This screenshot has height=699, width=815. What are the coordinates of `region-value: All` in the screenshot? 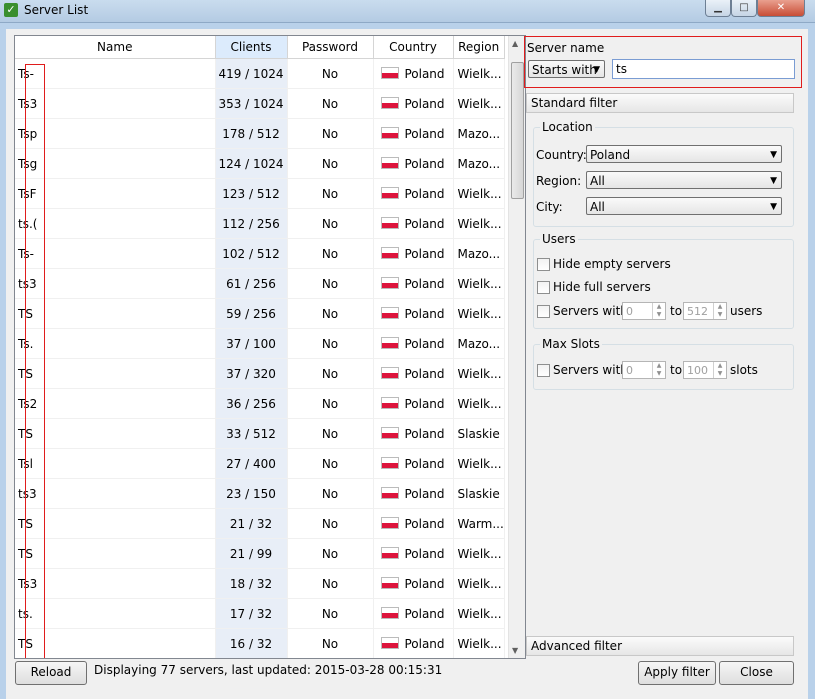 It's located at (597, 181).